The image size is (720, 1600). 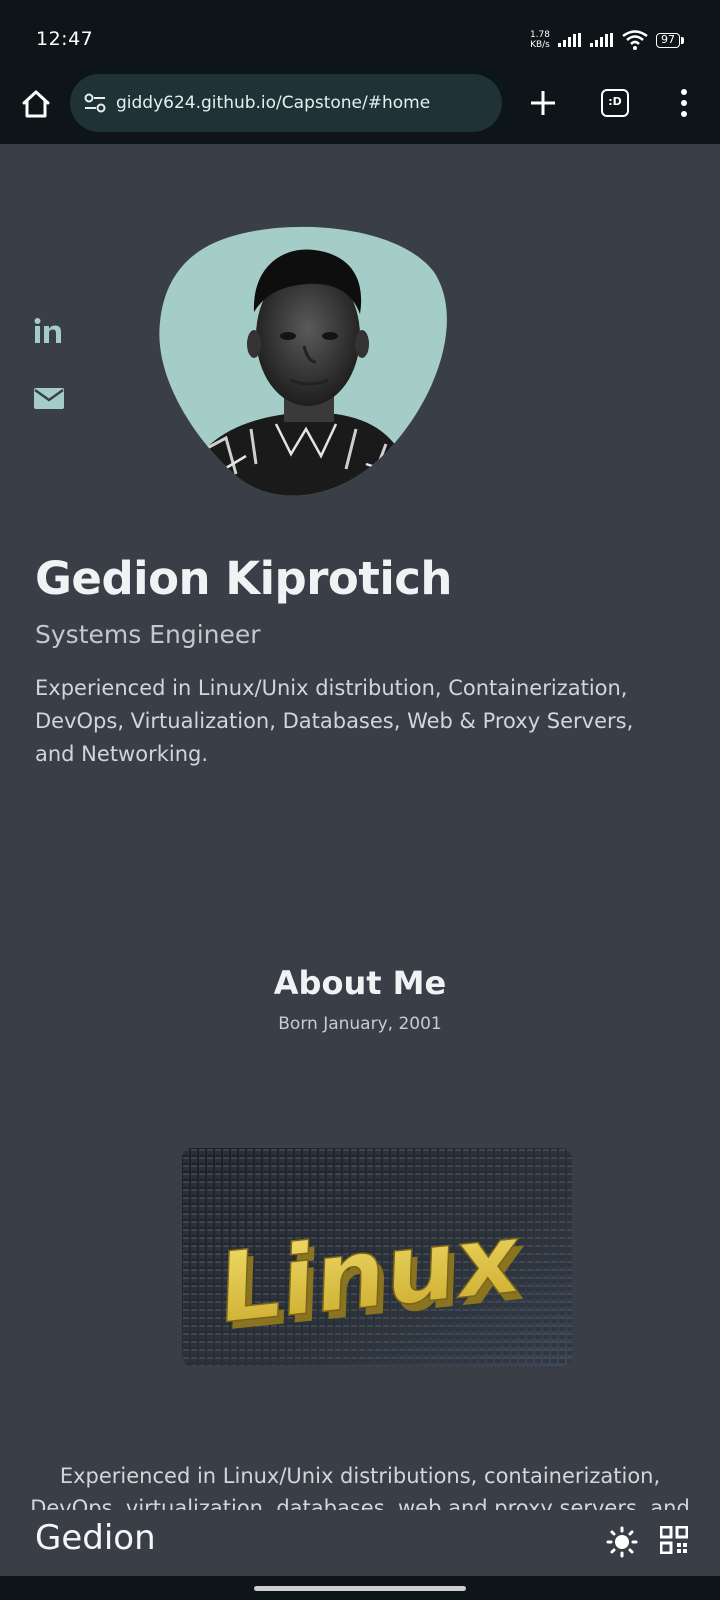 I want to click on url-text: giddy624.github.io/Capstone/#home, so click(x=273, y=103).